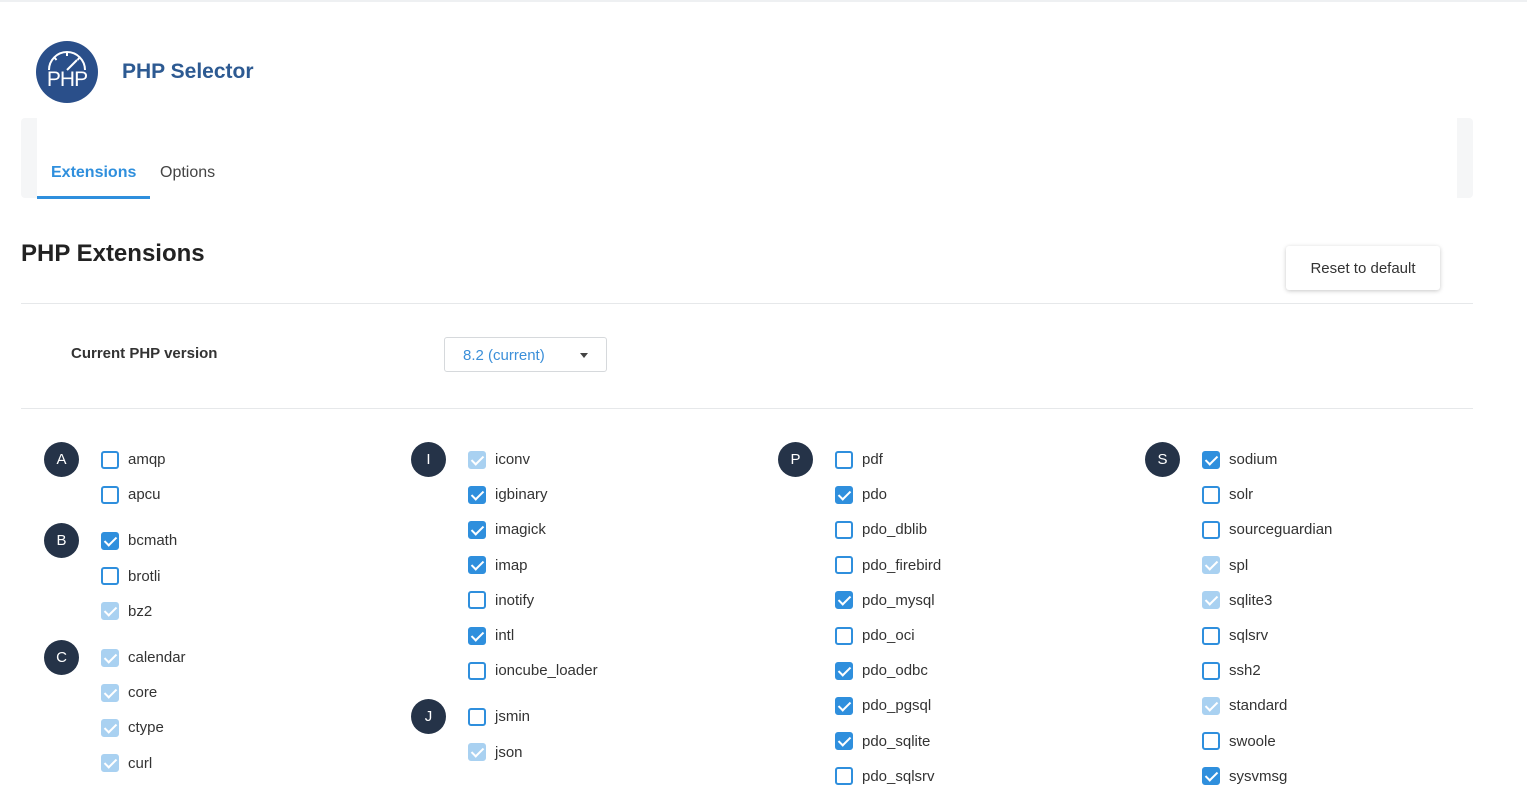 Image resolution: width=1527 pixels, height=794 pixels. I want to click on extension-item: sqlsrv, so click(1353, 635).